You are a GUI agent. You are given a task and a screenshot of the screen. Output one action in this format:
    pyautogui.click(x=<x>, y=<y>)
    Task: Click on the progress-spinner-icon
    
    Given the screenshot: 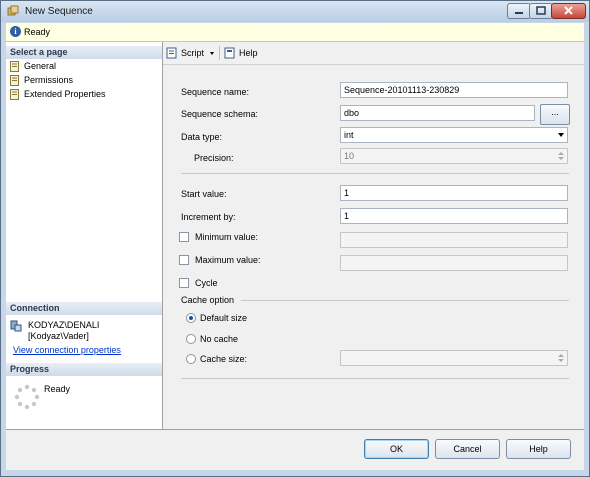 What is the action you would take?
    pyautogui.click(x=27, y=397)
    